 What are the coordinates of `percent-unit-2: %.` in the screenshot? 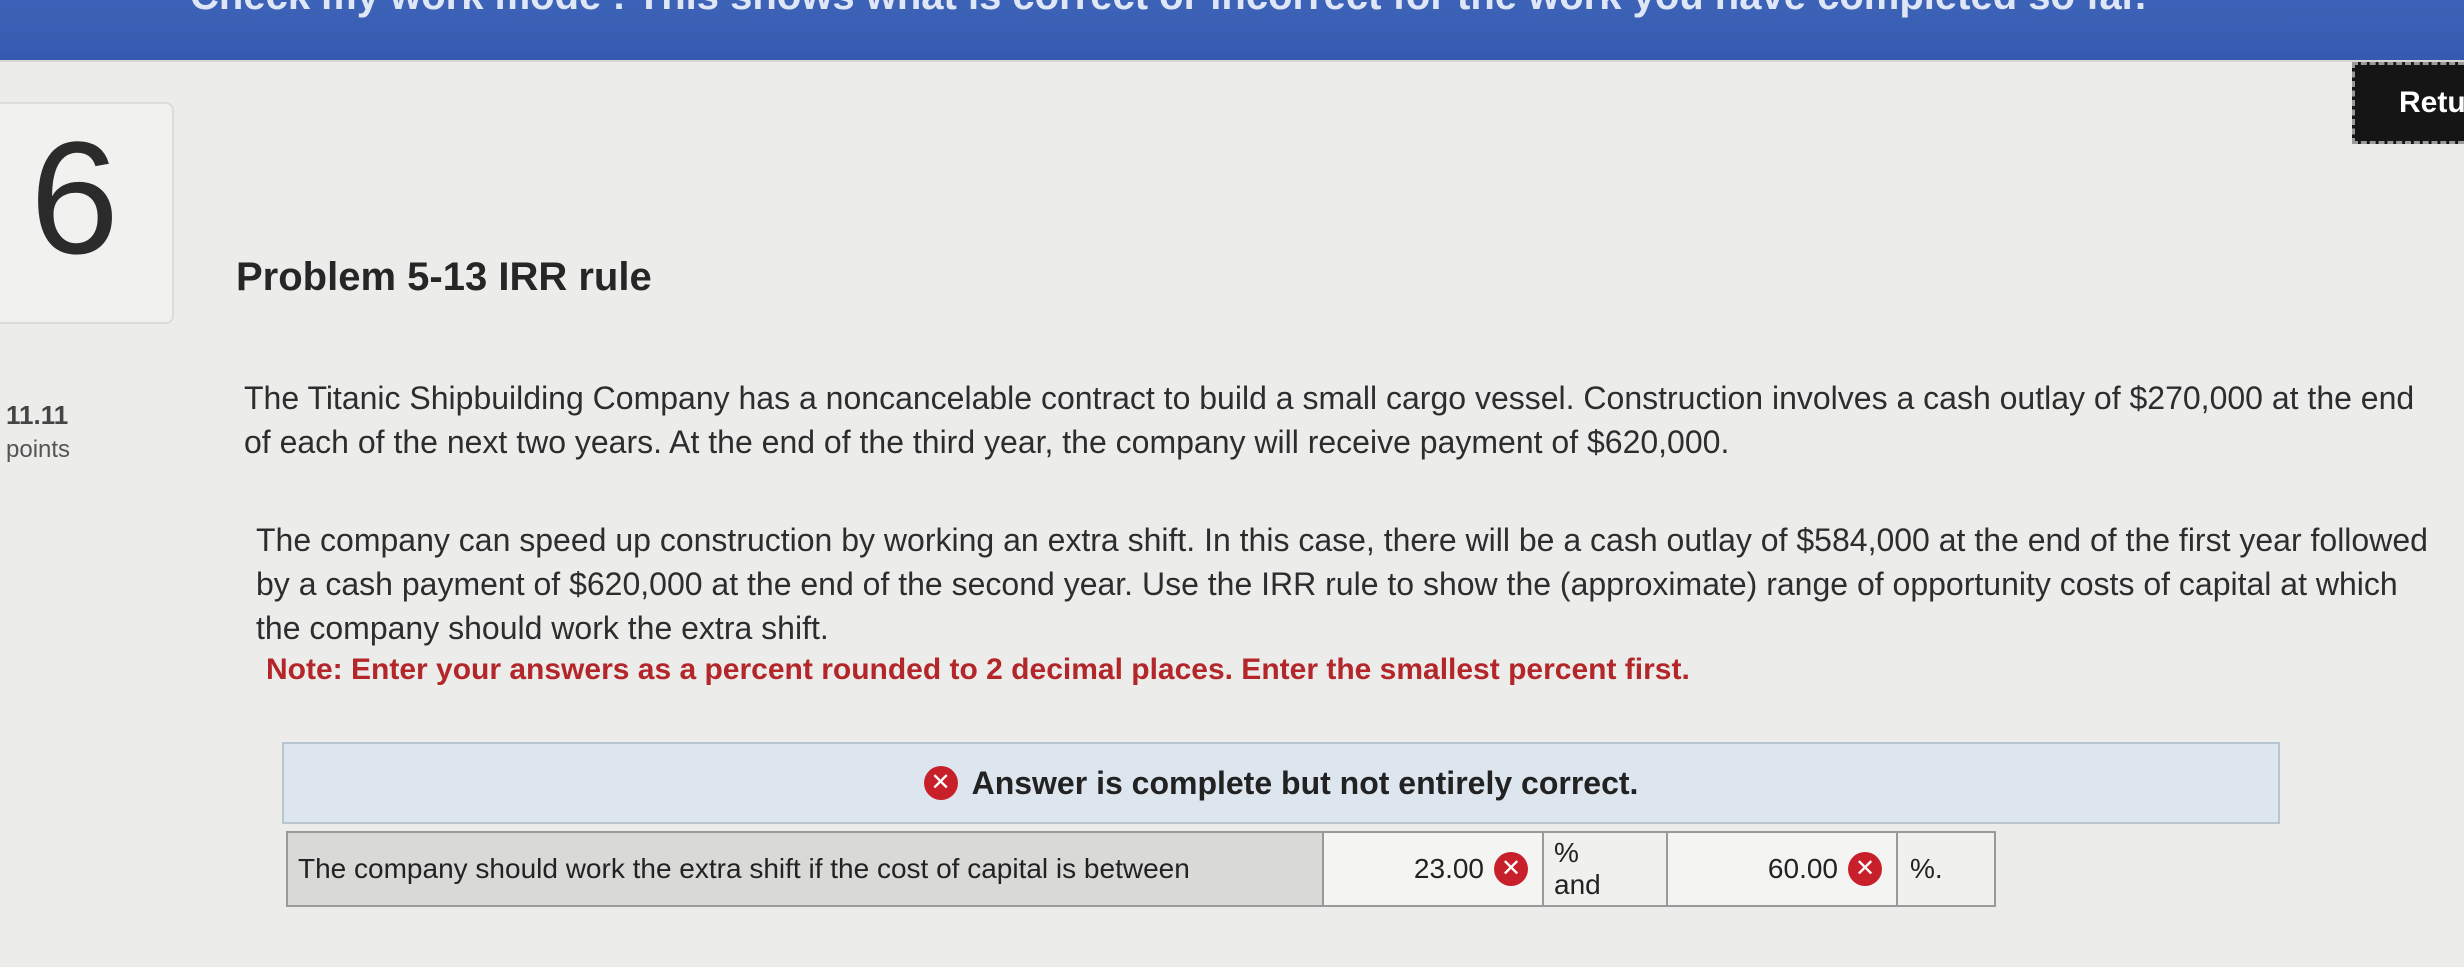 It's located at (1946, 869).